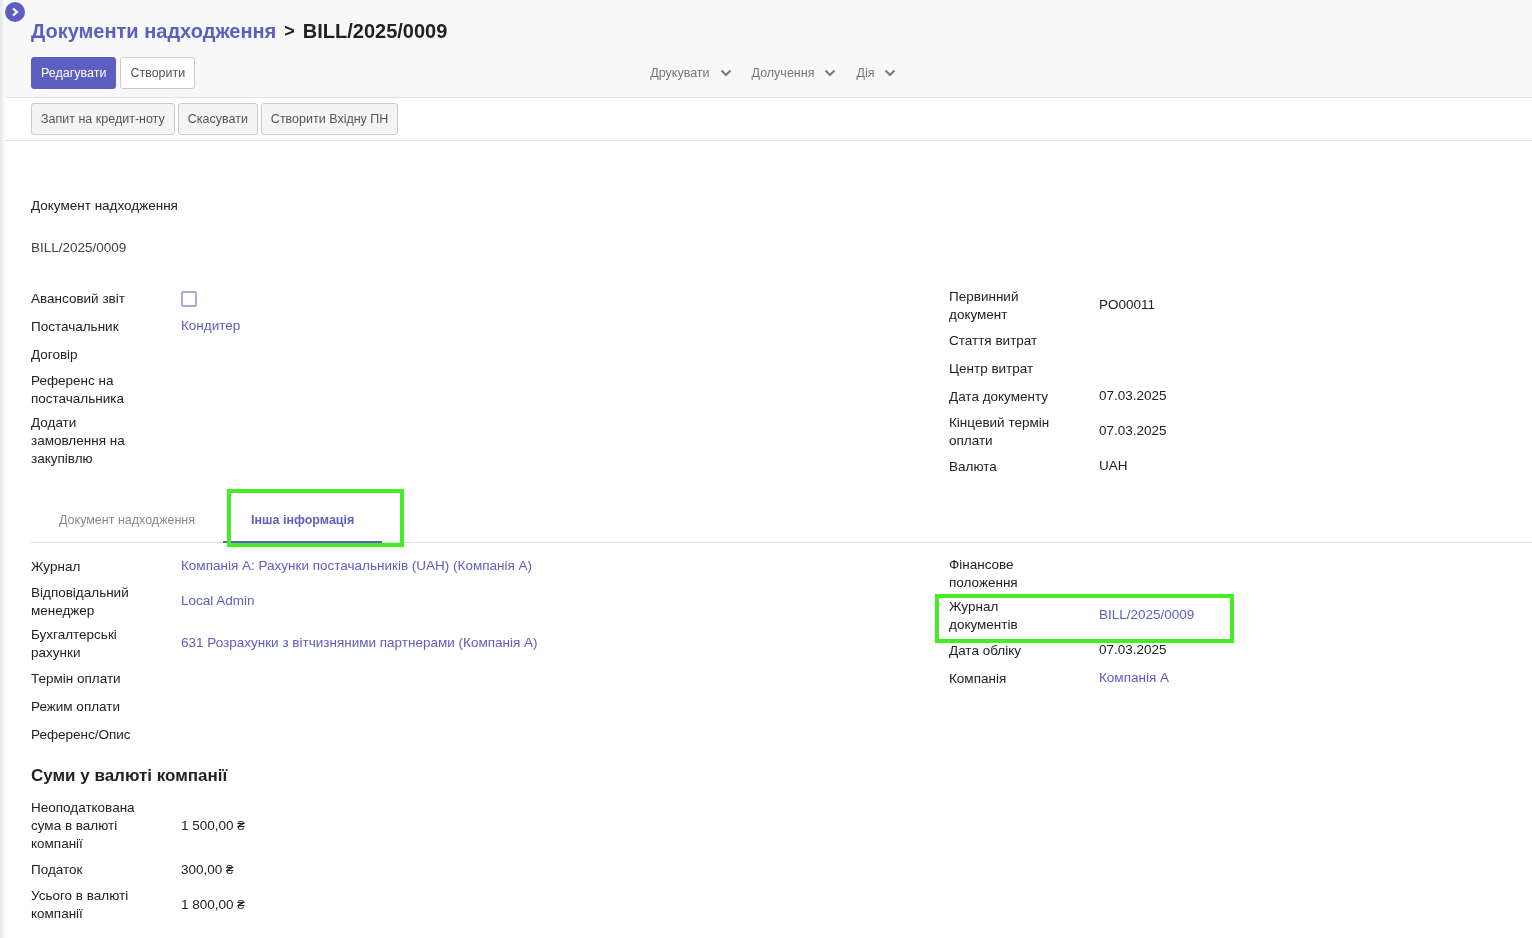 This screenshot has height=938, width=1532. I want to click on create-button: Створити, so click(158, 73).